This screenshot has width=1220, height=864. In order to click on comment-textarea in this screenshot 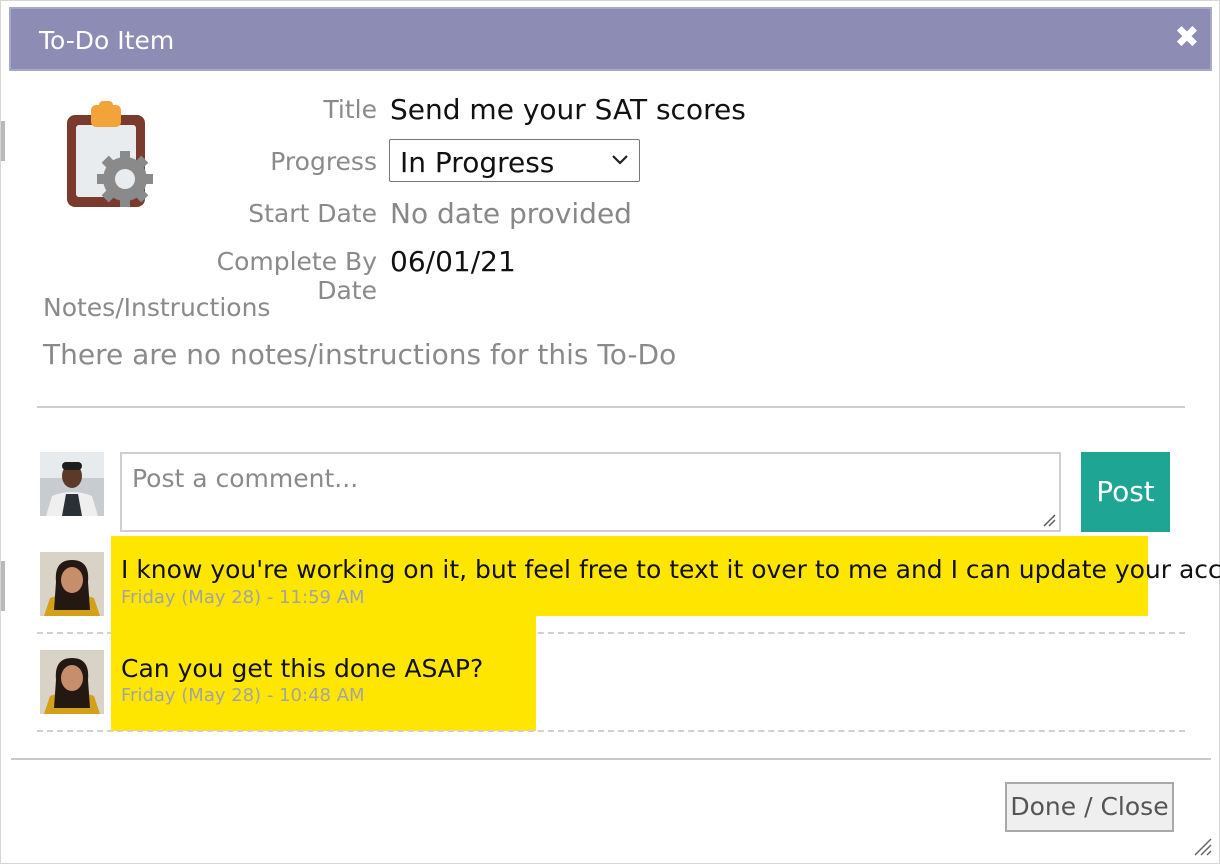, I will do `click(590, 492)`.